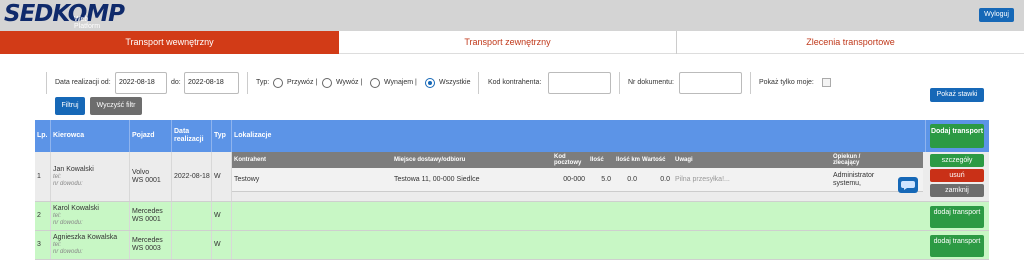 This screenshot has height=279, width=1024. Describe the element at coordinates (437, 179) in the screenshot. I see `loc-place: Testowa 11, 00-000 Siedlce` at that location.